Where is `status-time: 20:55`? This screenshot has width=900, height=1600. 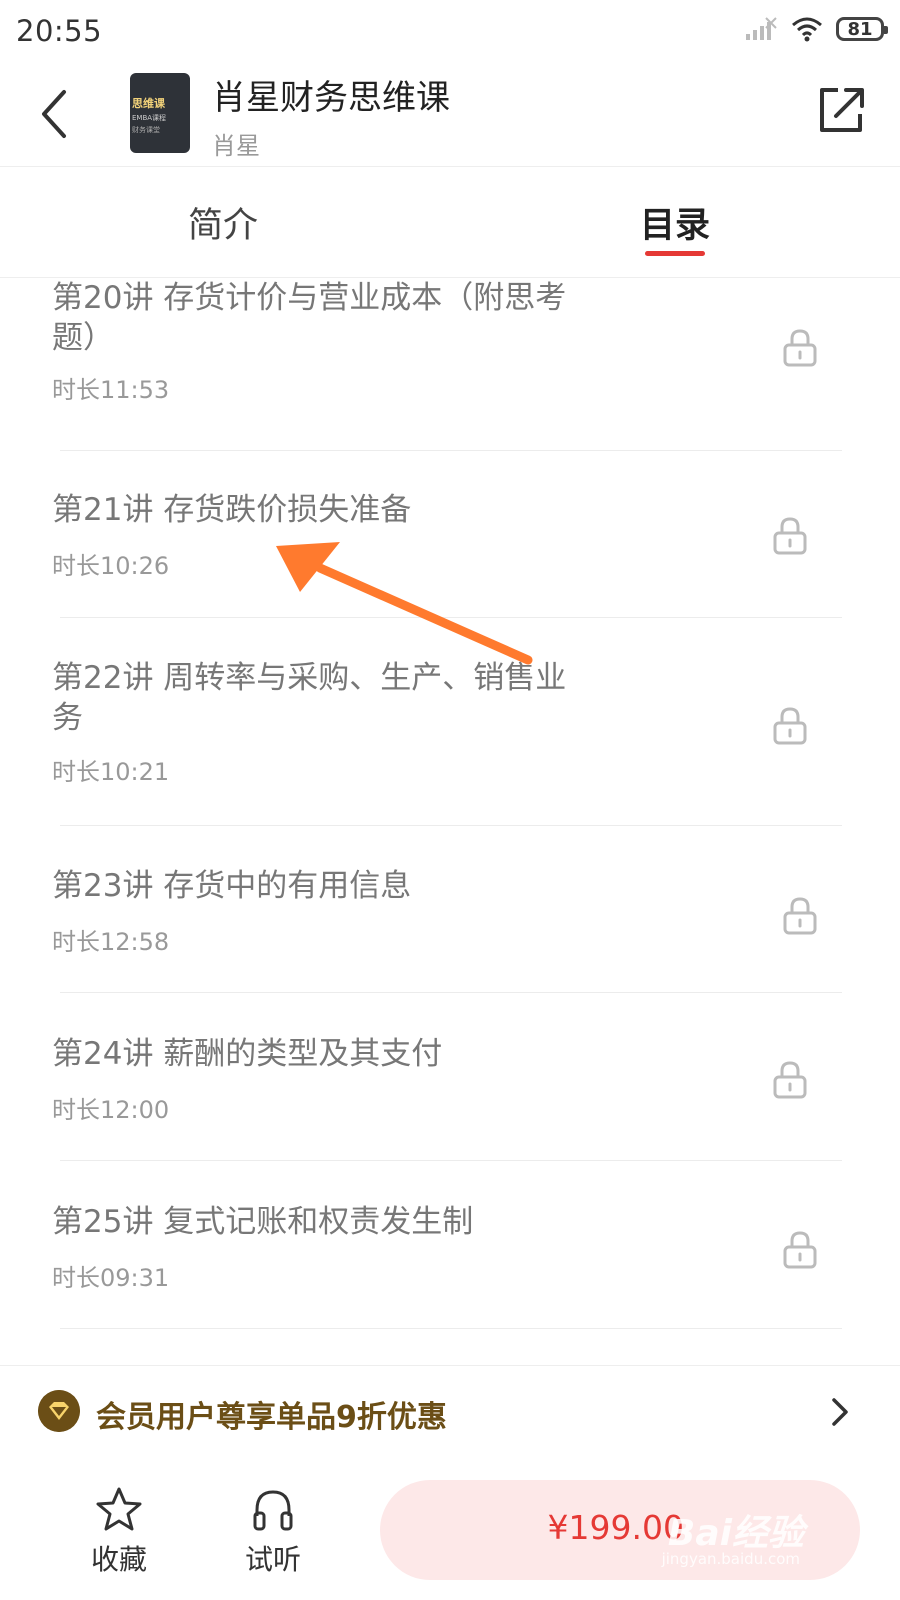
status-time: 20:55 is located at coordinates (59, 31).